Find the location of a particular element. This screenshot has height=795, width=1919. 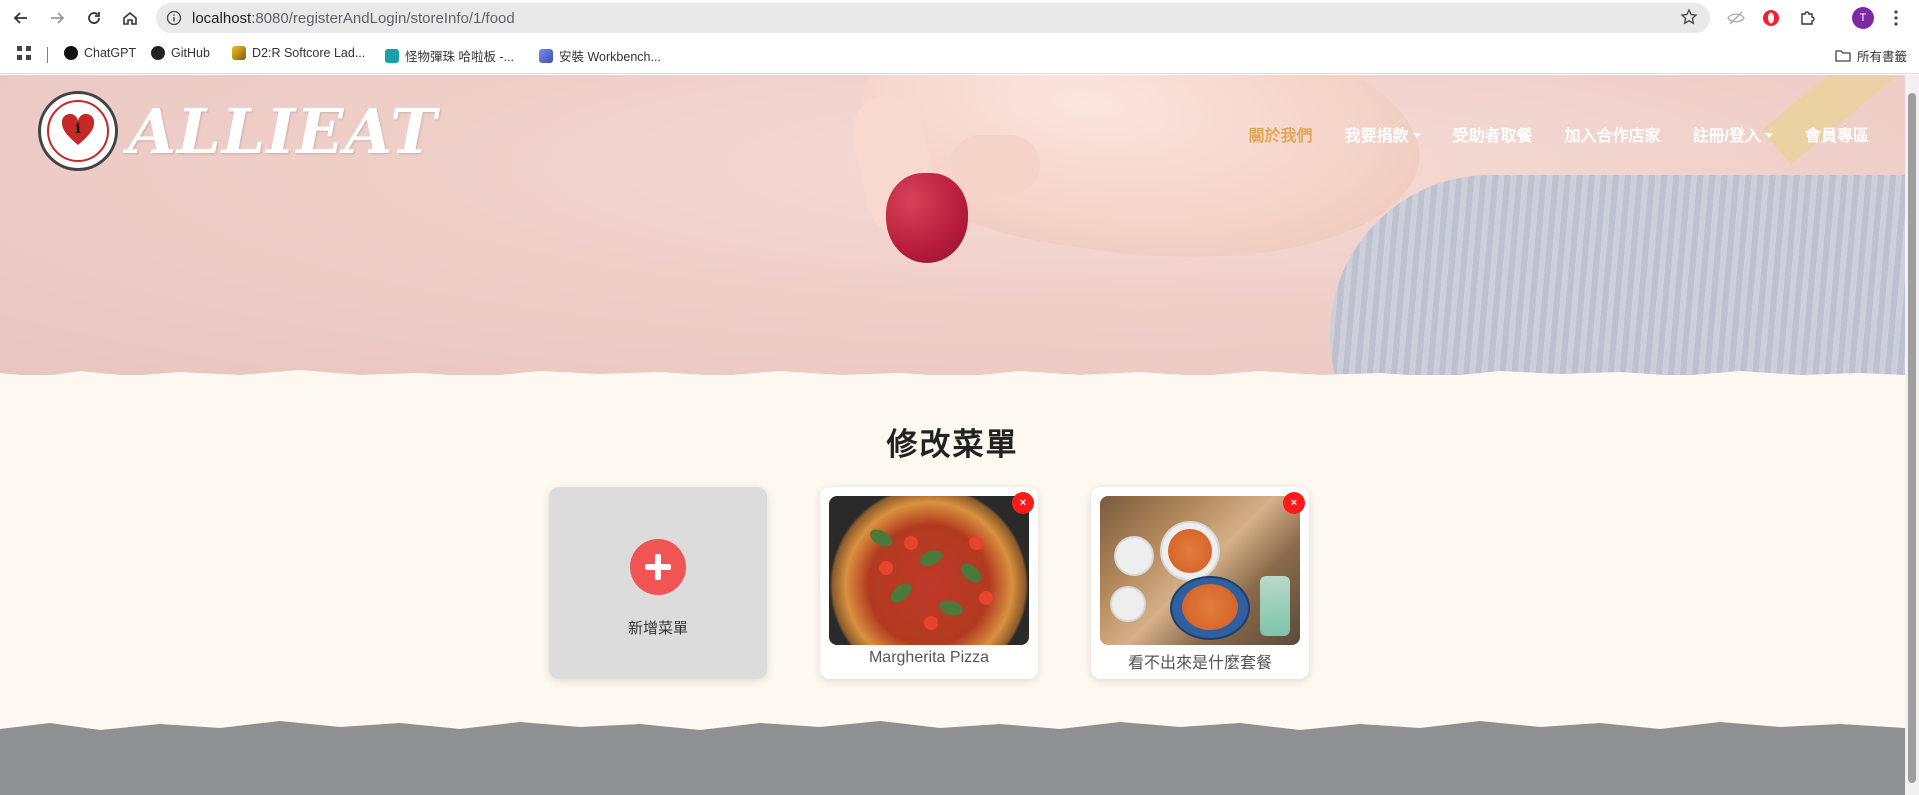

bookmark-label: ChatGPT is located at coordinates (110, 53).